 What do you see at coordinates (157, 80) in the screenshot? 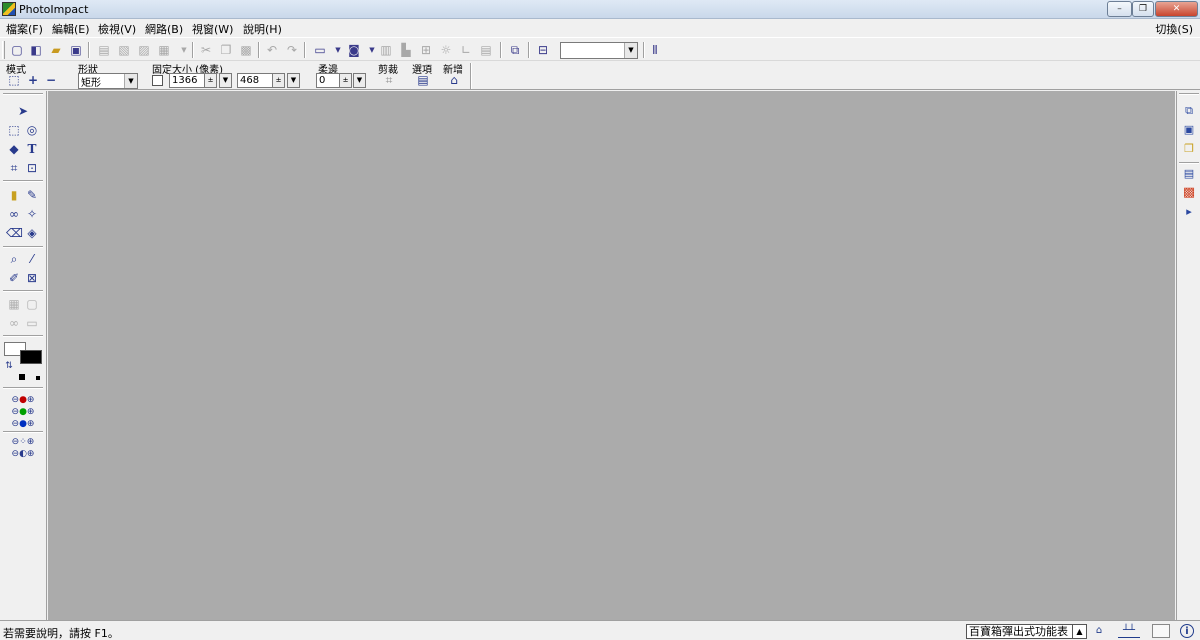
I see `fixed-size-checkbox` at bounding box center [157, 80].